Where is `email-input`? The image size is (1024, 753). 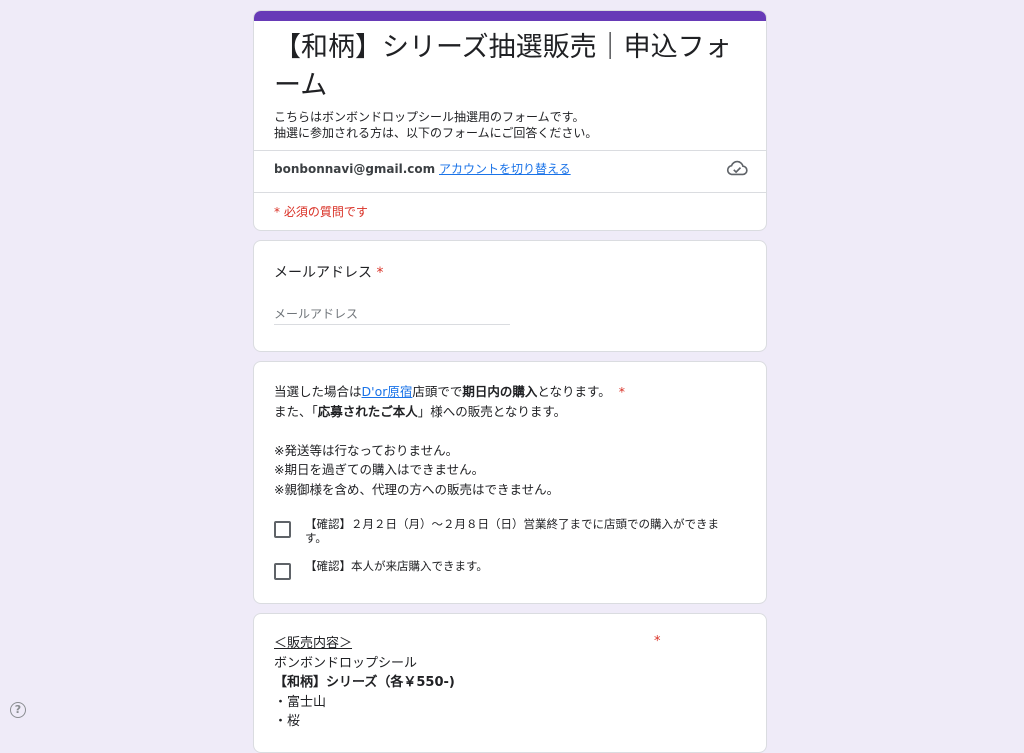
email-input is located at coordinates (392, 314).